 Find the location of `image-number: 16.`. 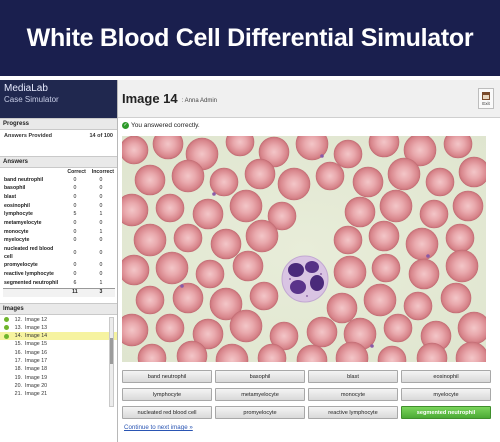

image-number: 16. is located at coordinates (18, 352).